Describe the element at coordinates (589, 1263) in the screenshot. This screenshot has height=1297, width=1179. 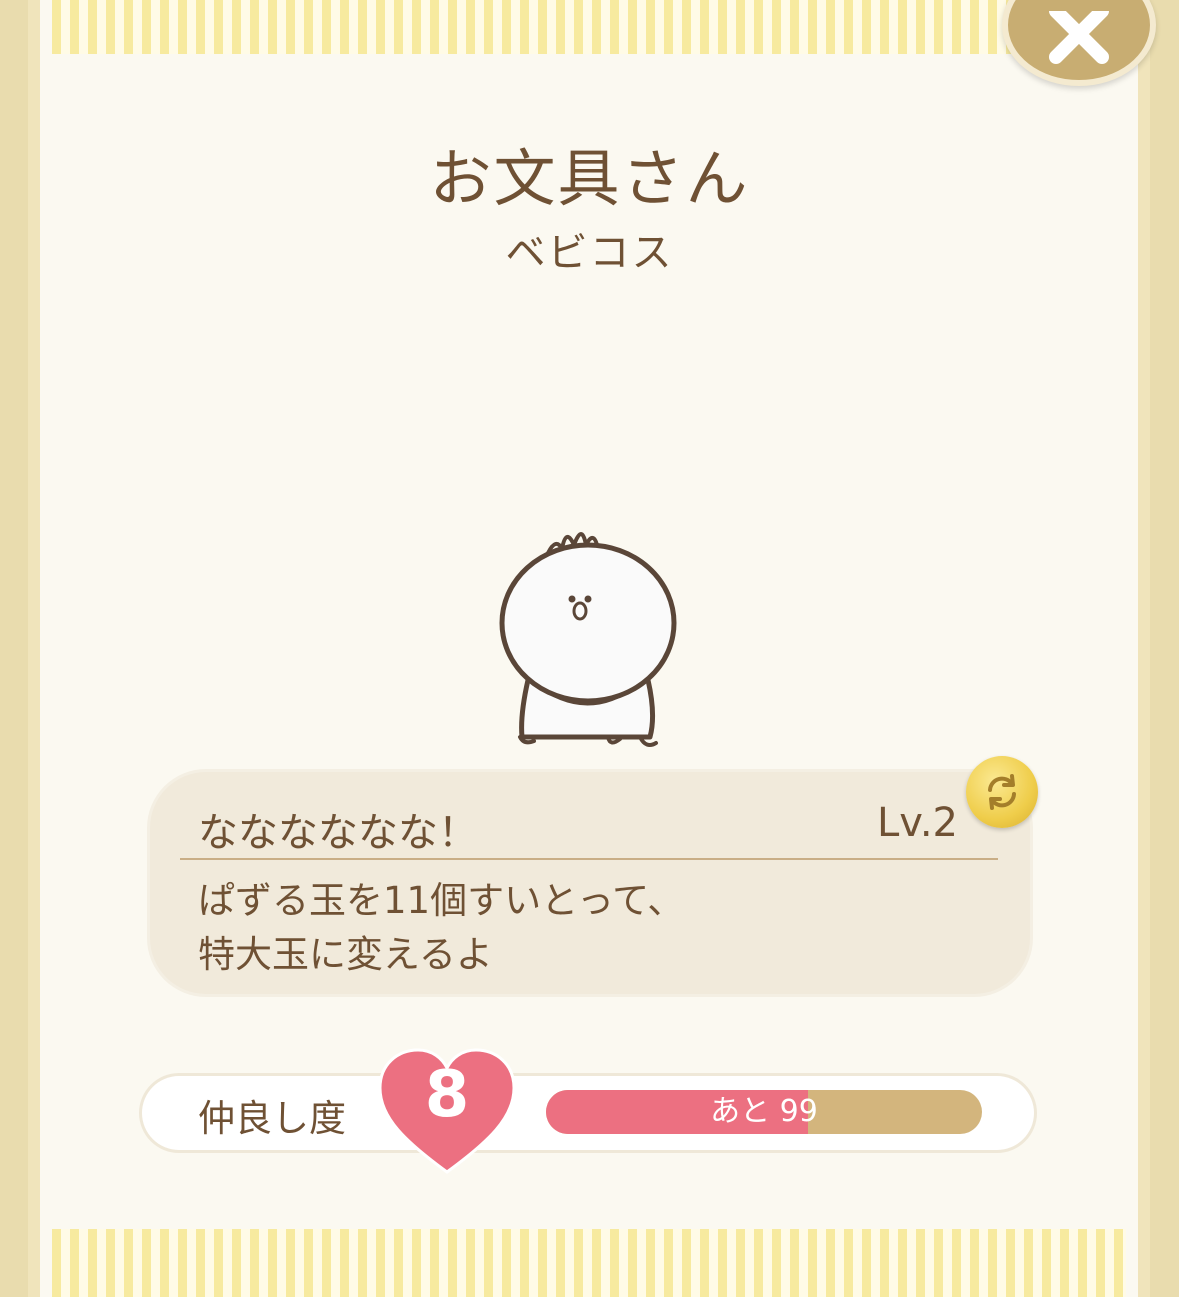
I see `bottom-stripe-border` at that location.